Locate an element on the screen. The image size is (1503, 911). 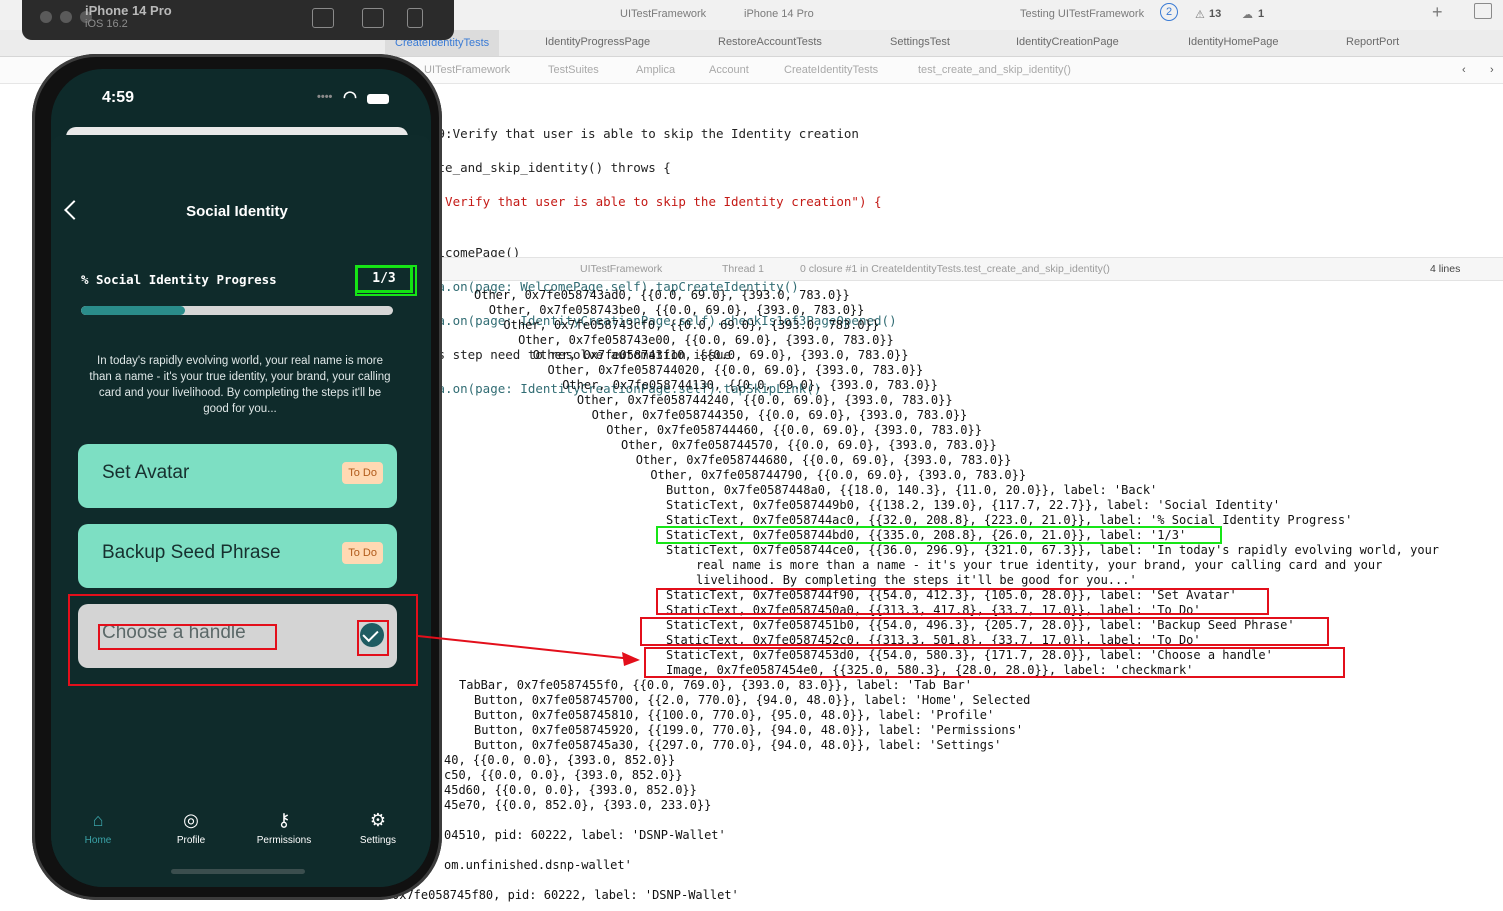
annotation-arrow is located at coordinates (528, 650).